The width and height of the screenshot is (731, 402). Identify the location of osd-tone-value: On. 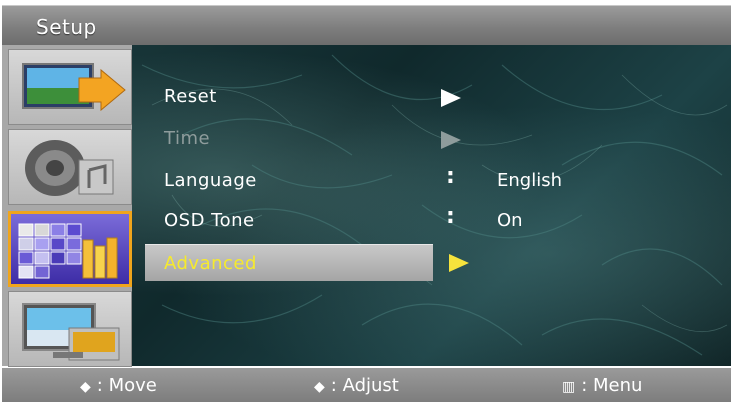
(510, 220).